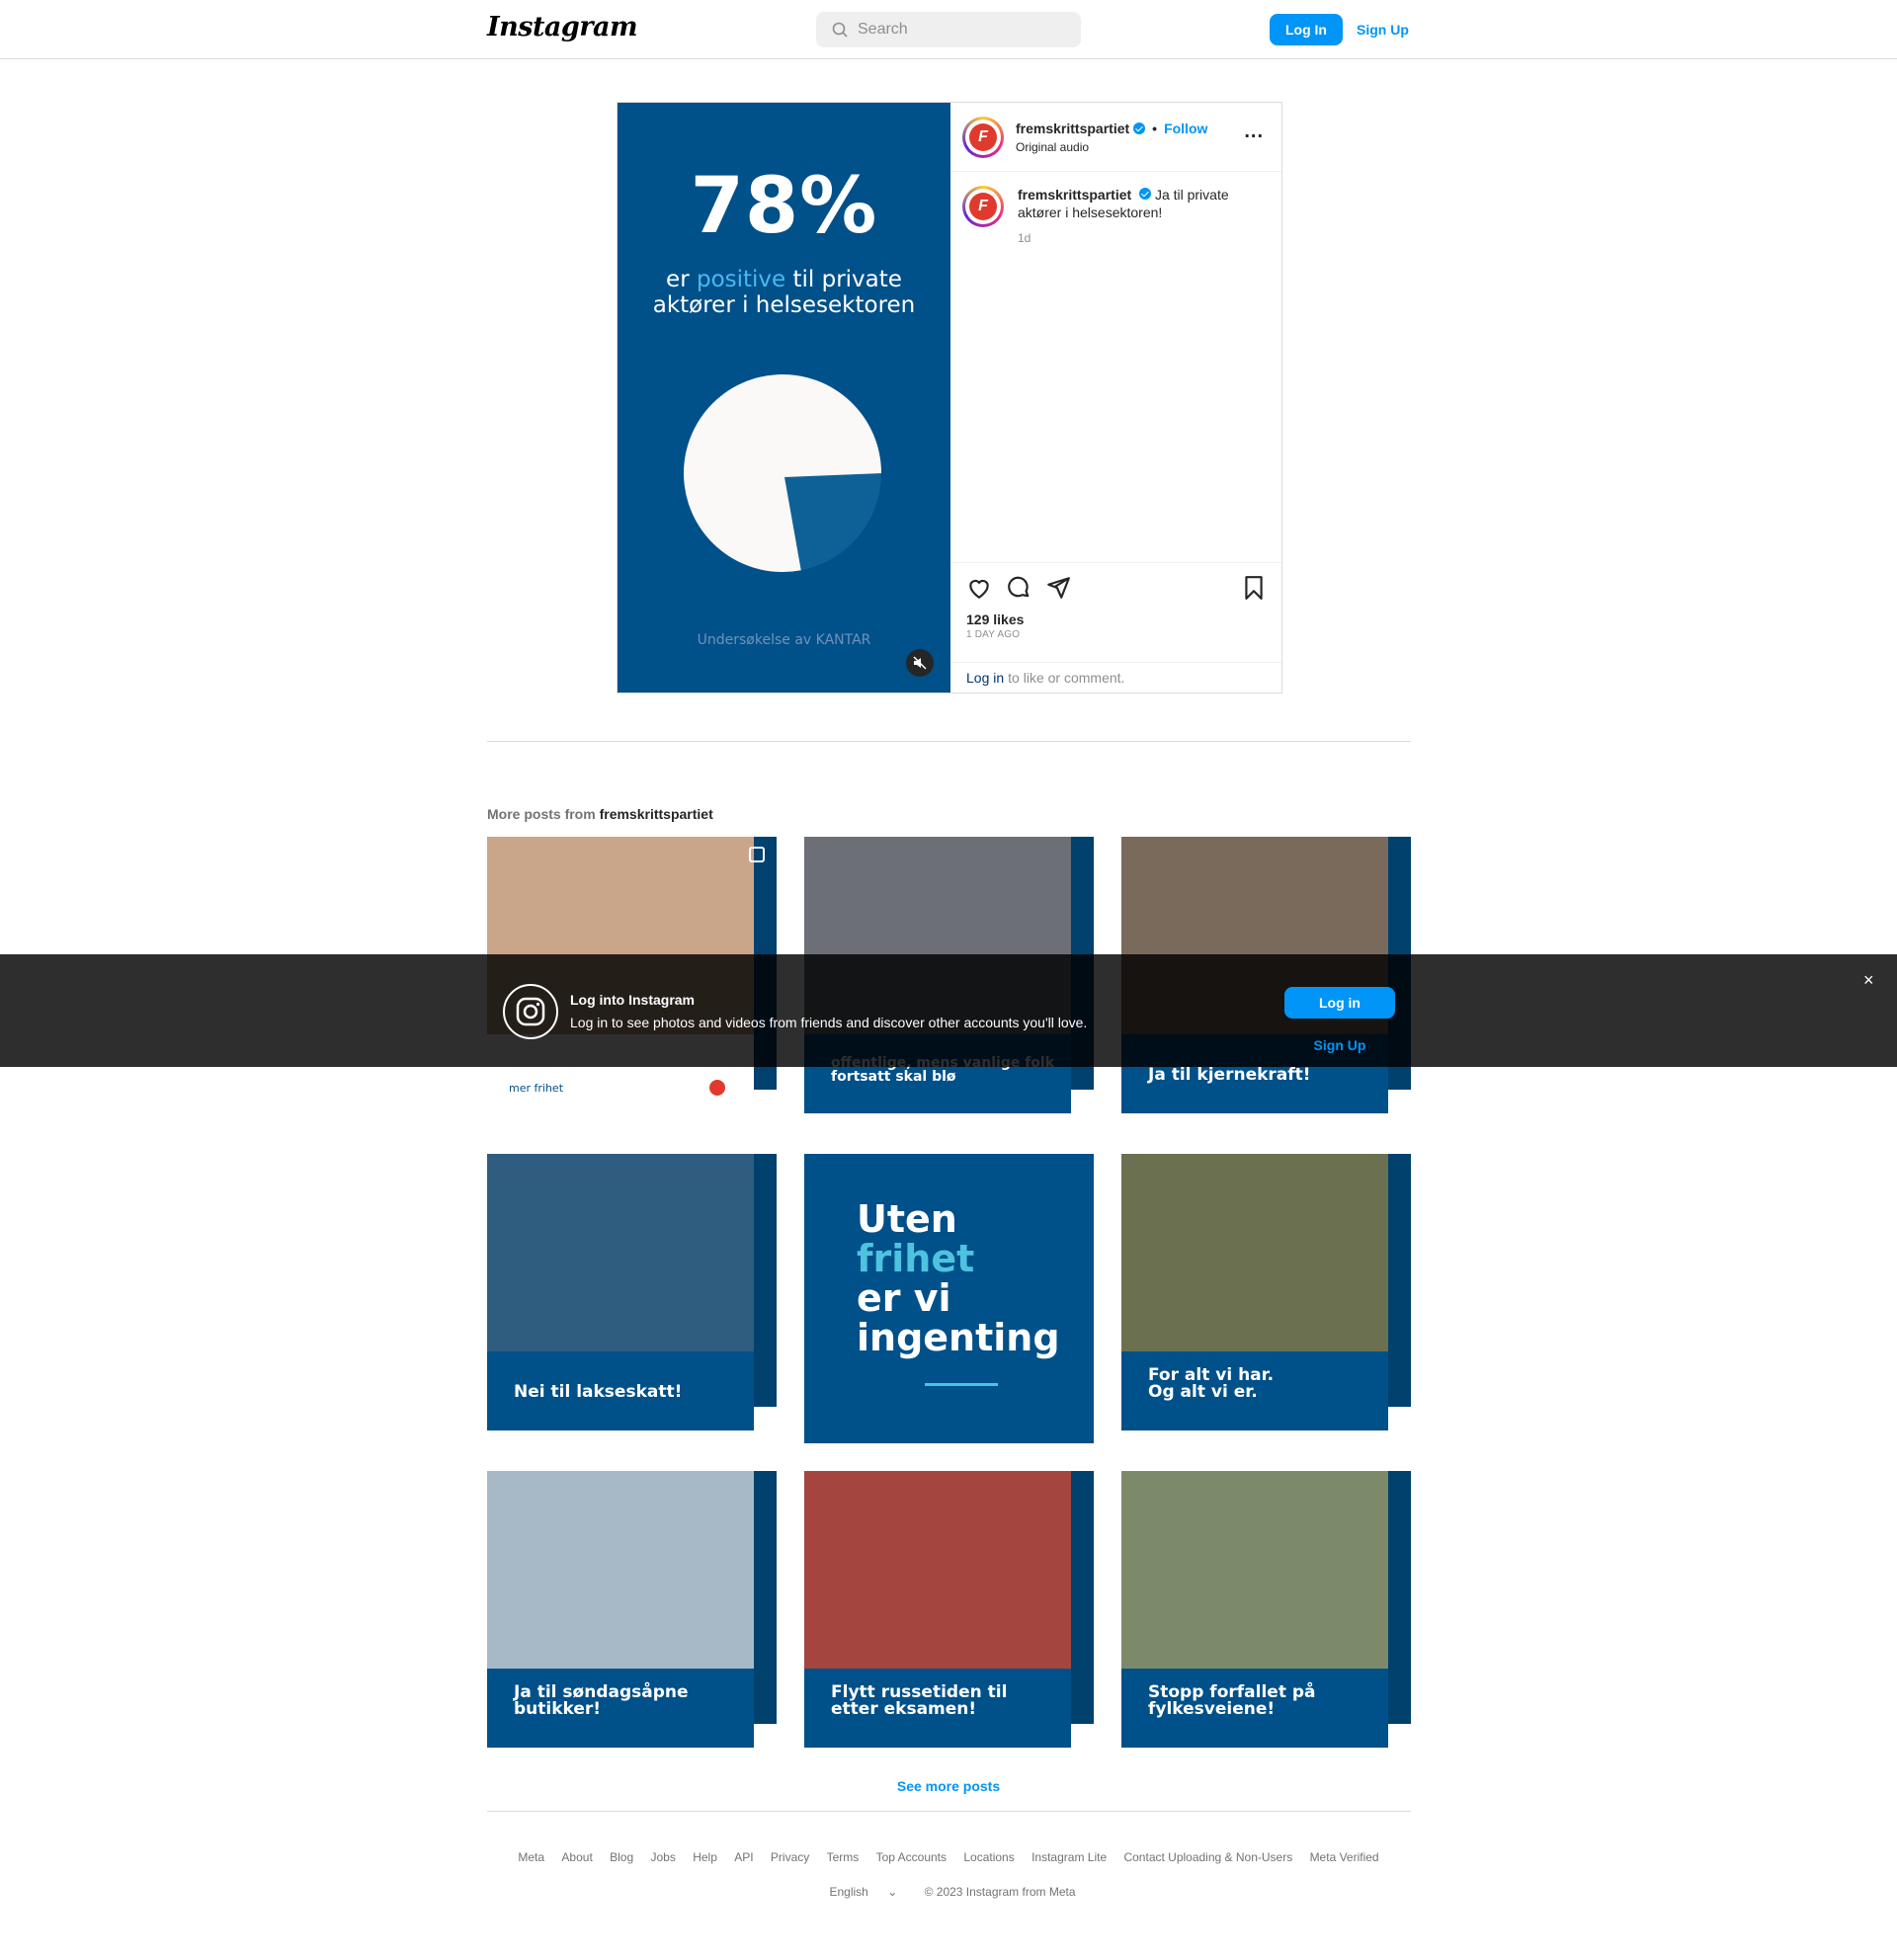 The image size is (1897, 1960). What do you see at coordinates (1868, 980) in the screenshot?
I see `close-icon: ×` at bounding box center [1868, 980].